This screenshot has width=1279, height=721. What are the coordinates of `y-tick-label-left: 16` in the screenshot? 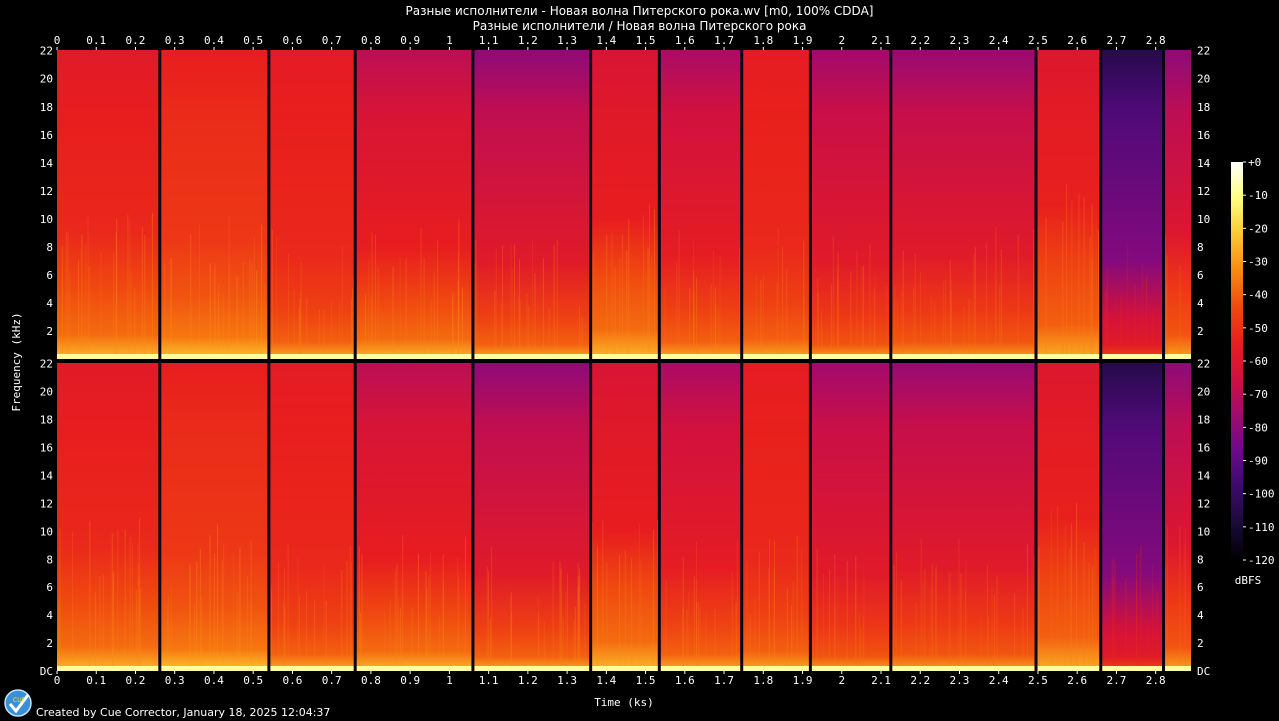 It's located at (46, 135).